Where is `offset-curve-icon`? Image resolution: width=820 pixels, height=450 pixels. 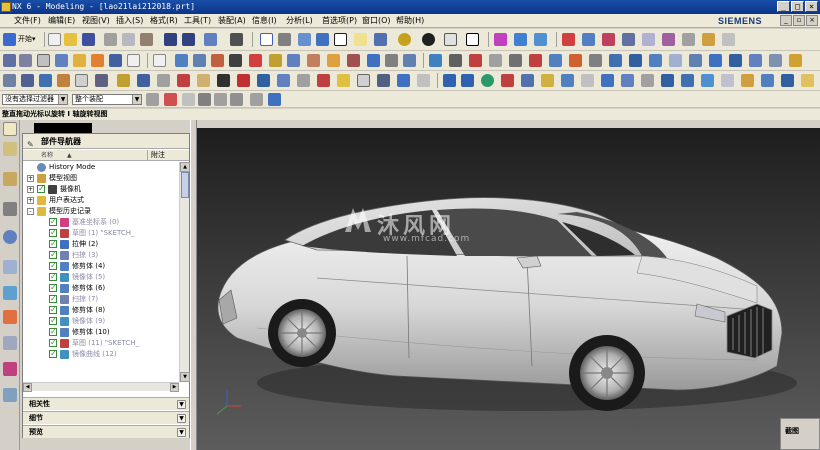
offset-curve-icon is located at coordinates (527, 80).